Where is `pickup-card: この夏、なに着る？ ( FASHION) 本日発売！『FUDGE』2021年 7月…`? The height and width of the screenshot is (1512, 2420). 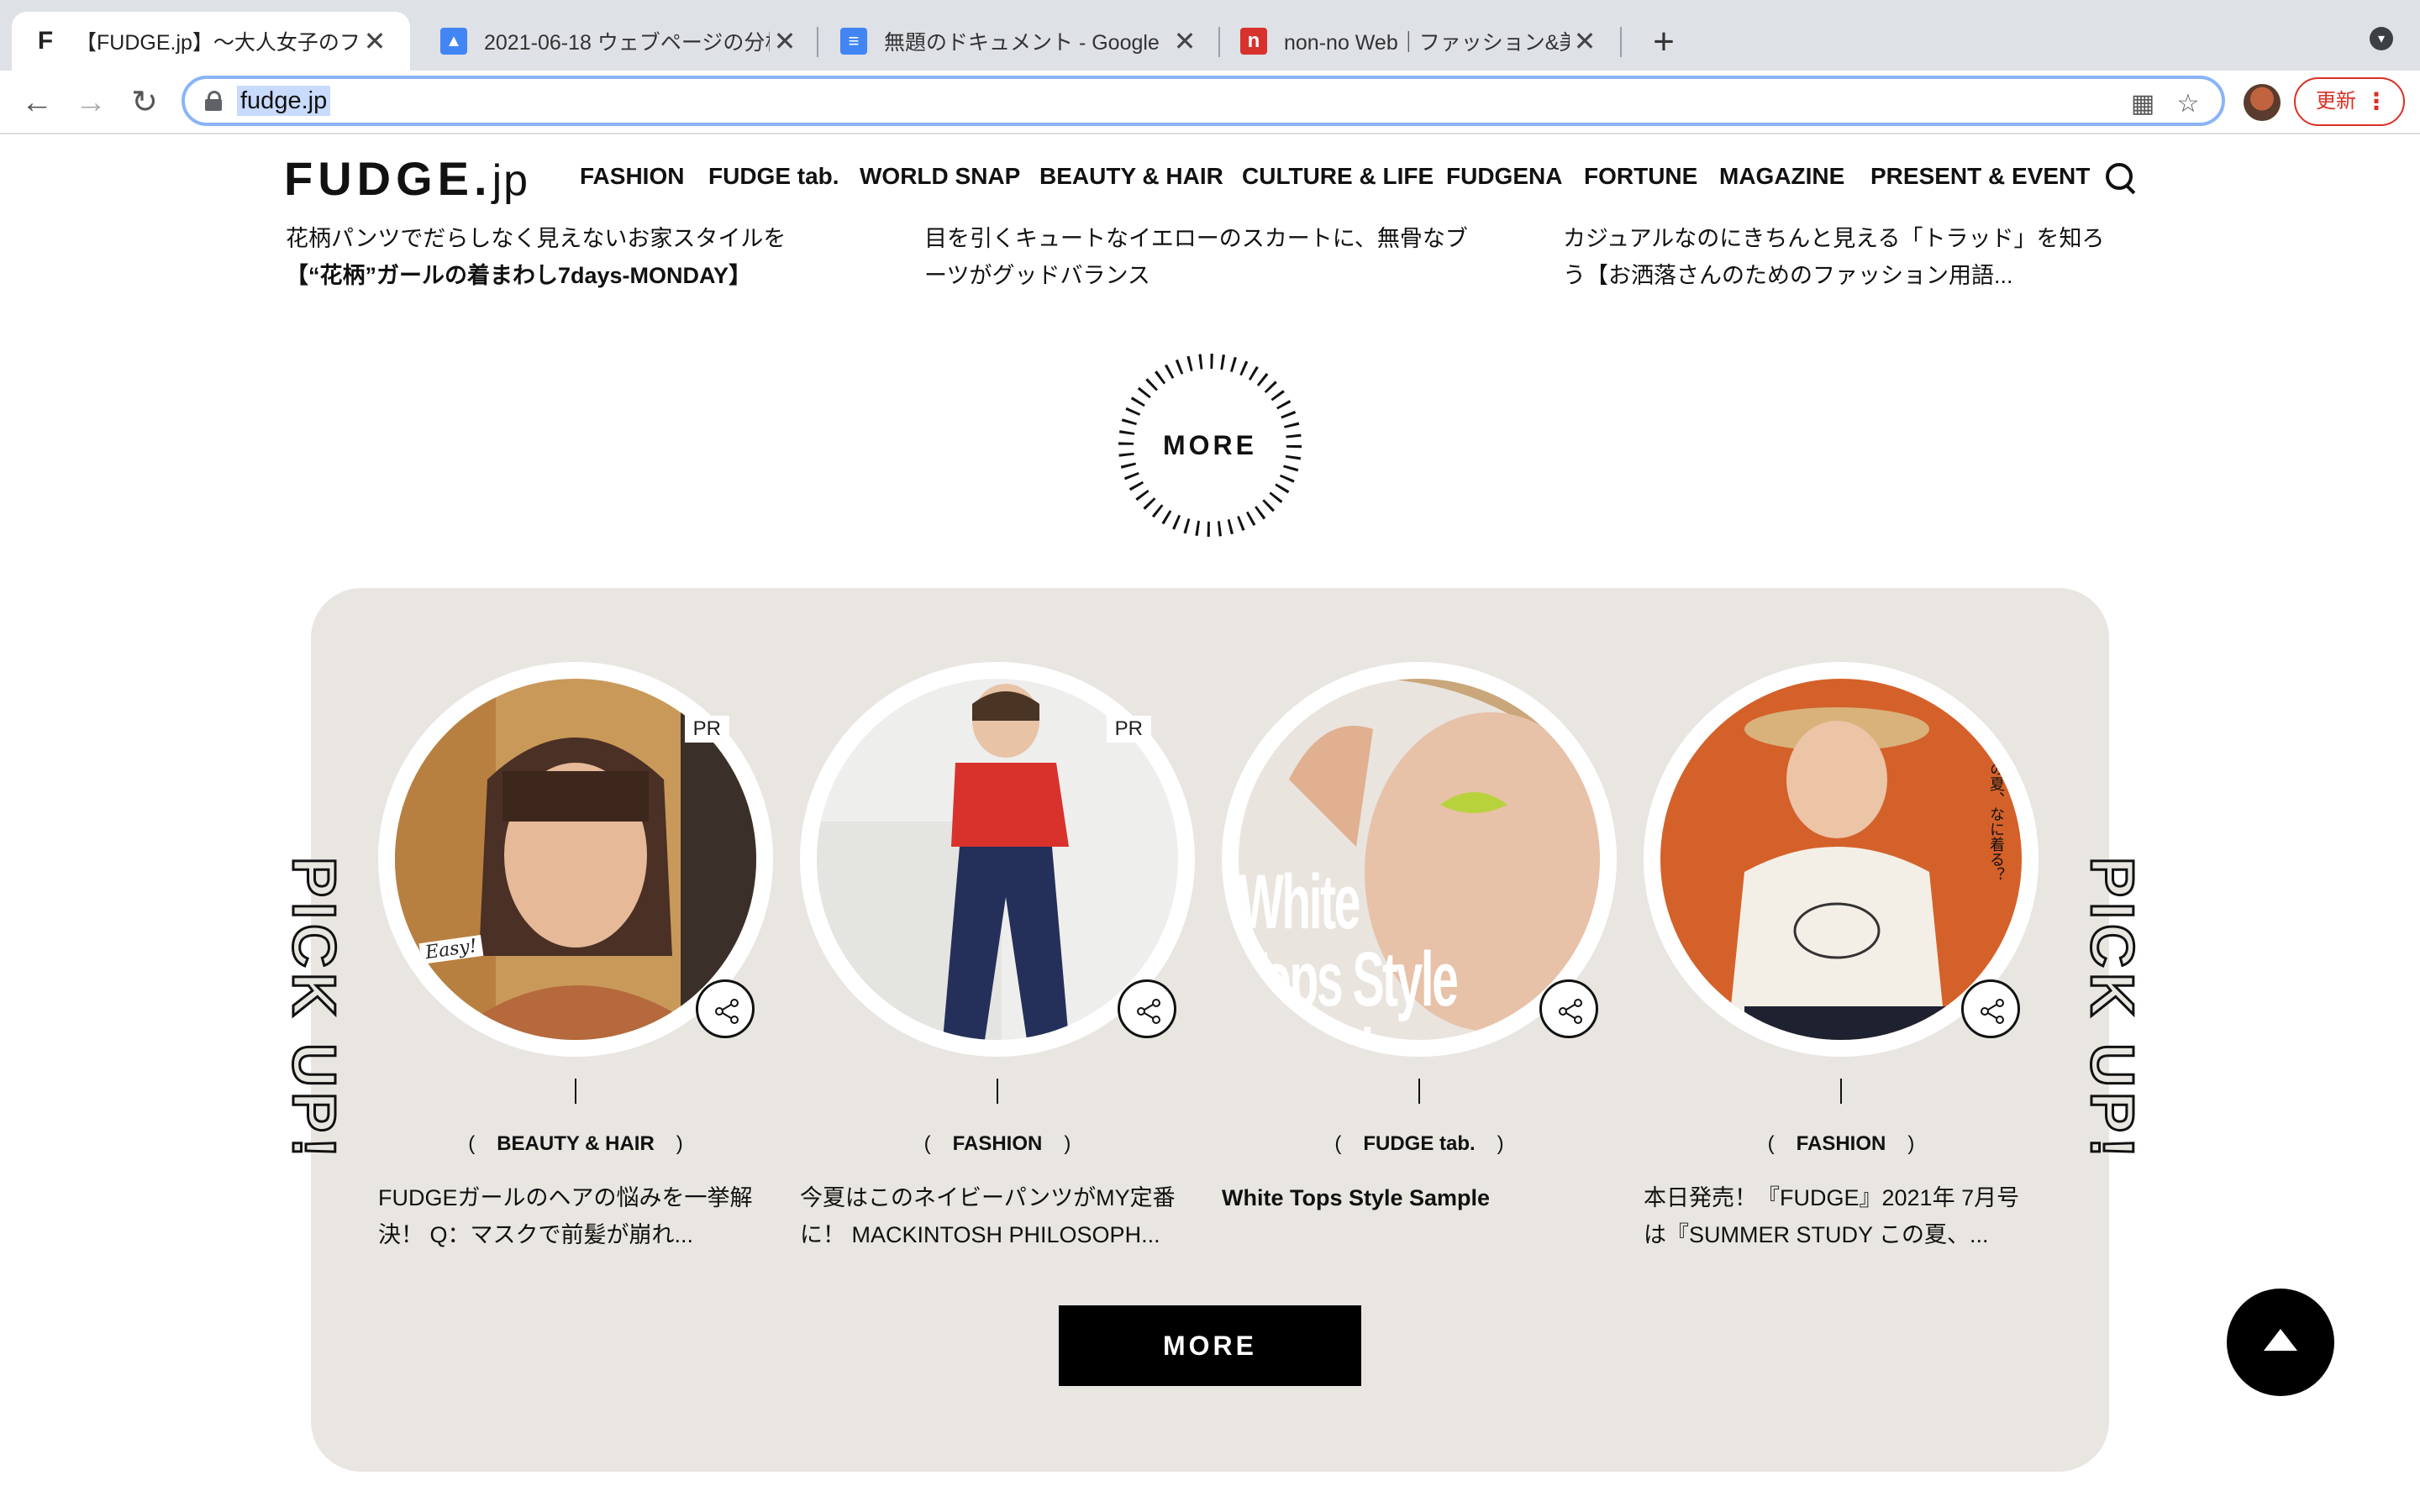 pickup-card: この夏、なに着る？ ( FASHION) 本日発売！『FUDGE』2021年 7月… is located at coordinates (1842, 954).